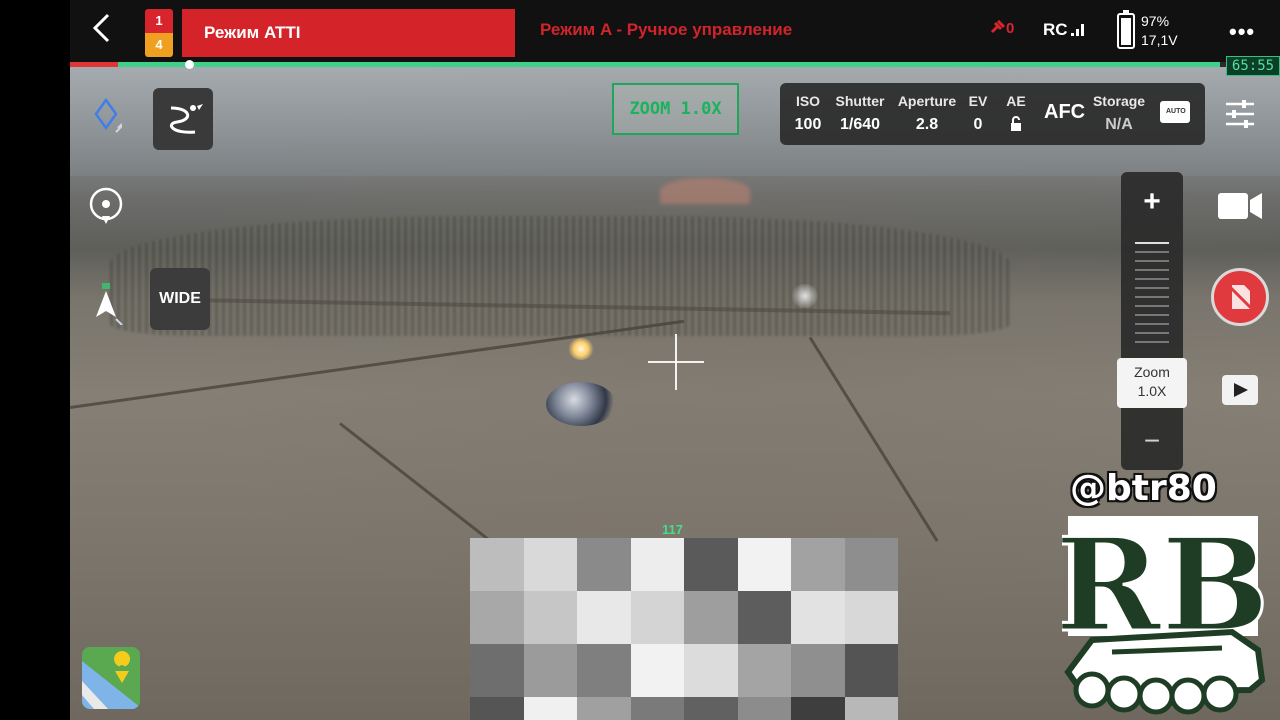 The image size is (1280, 720). I want to click on route-icon, so click(186, 119).